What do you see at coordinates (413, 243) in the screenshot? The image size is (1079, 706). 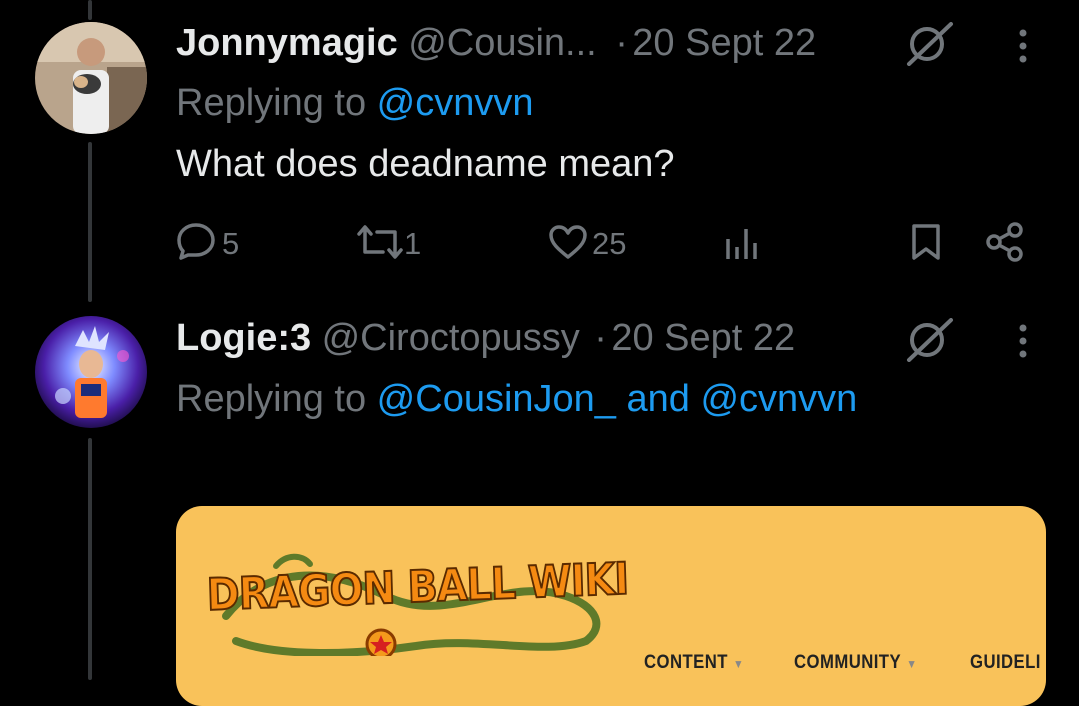 I see `retweet-count: 1` at bounding box center [413, 243].